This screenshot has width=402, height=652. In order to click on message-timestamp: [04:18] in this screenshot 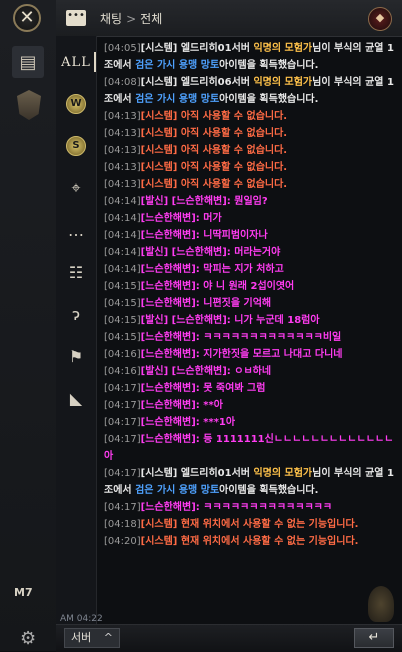, I will do `click(122, 524)`.